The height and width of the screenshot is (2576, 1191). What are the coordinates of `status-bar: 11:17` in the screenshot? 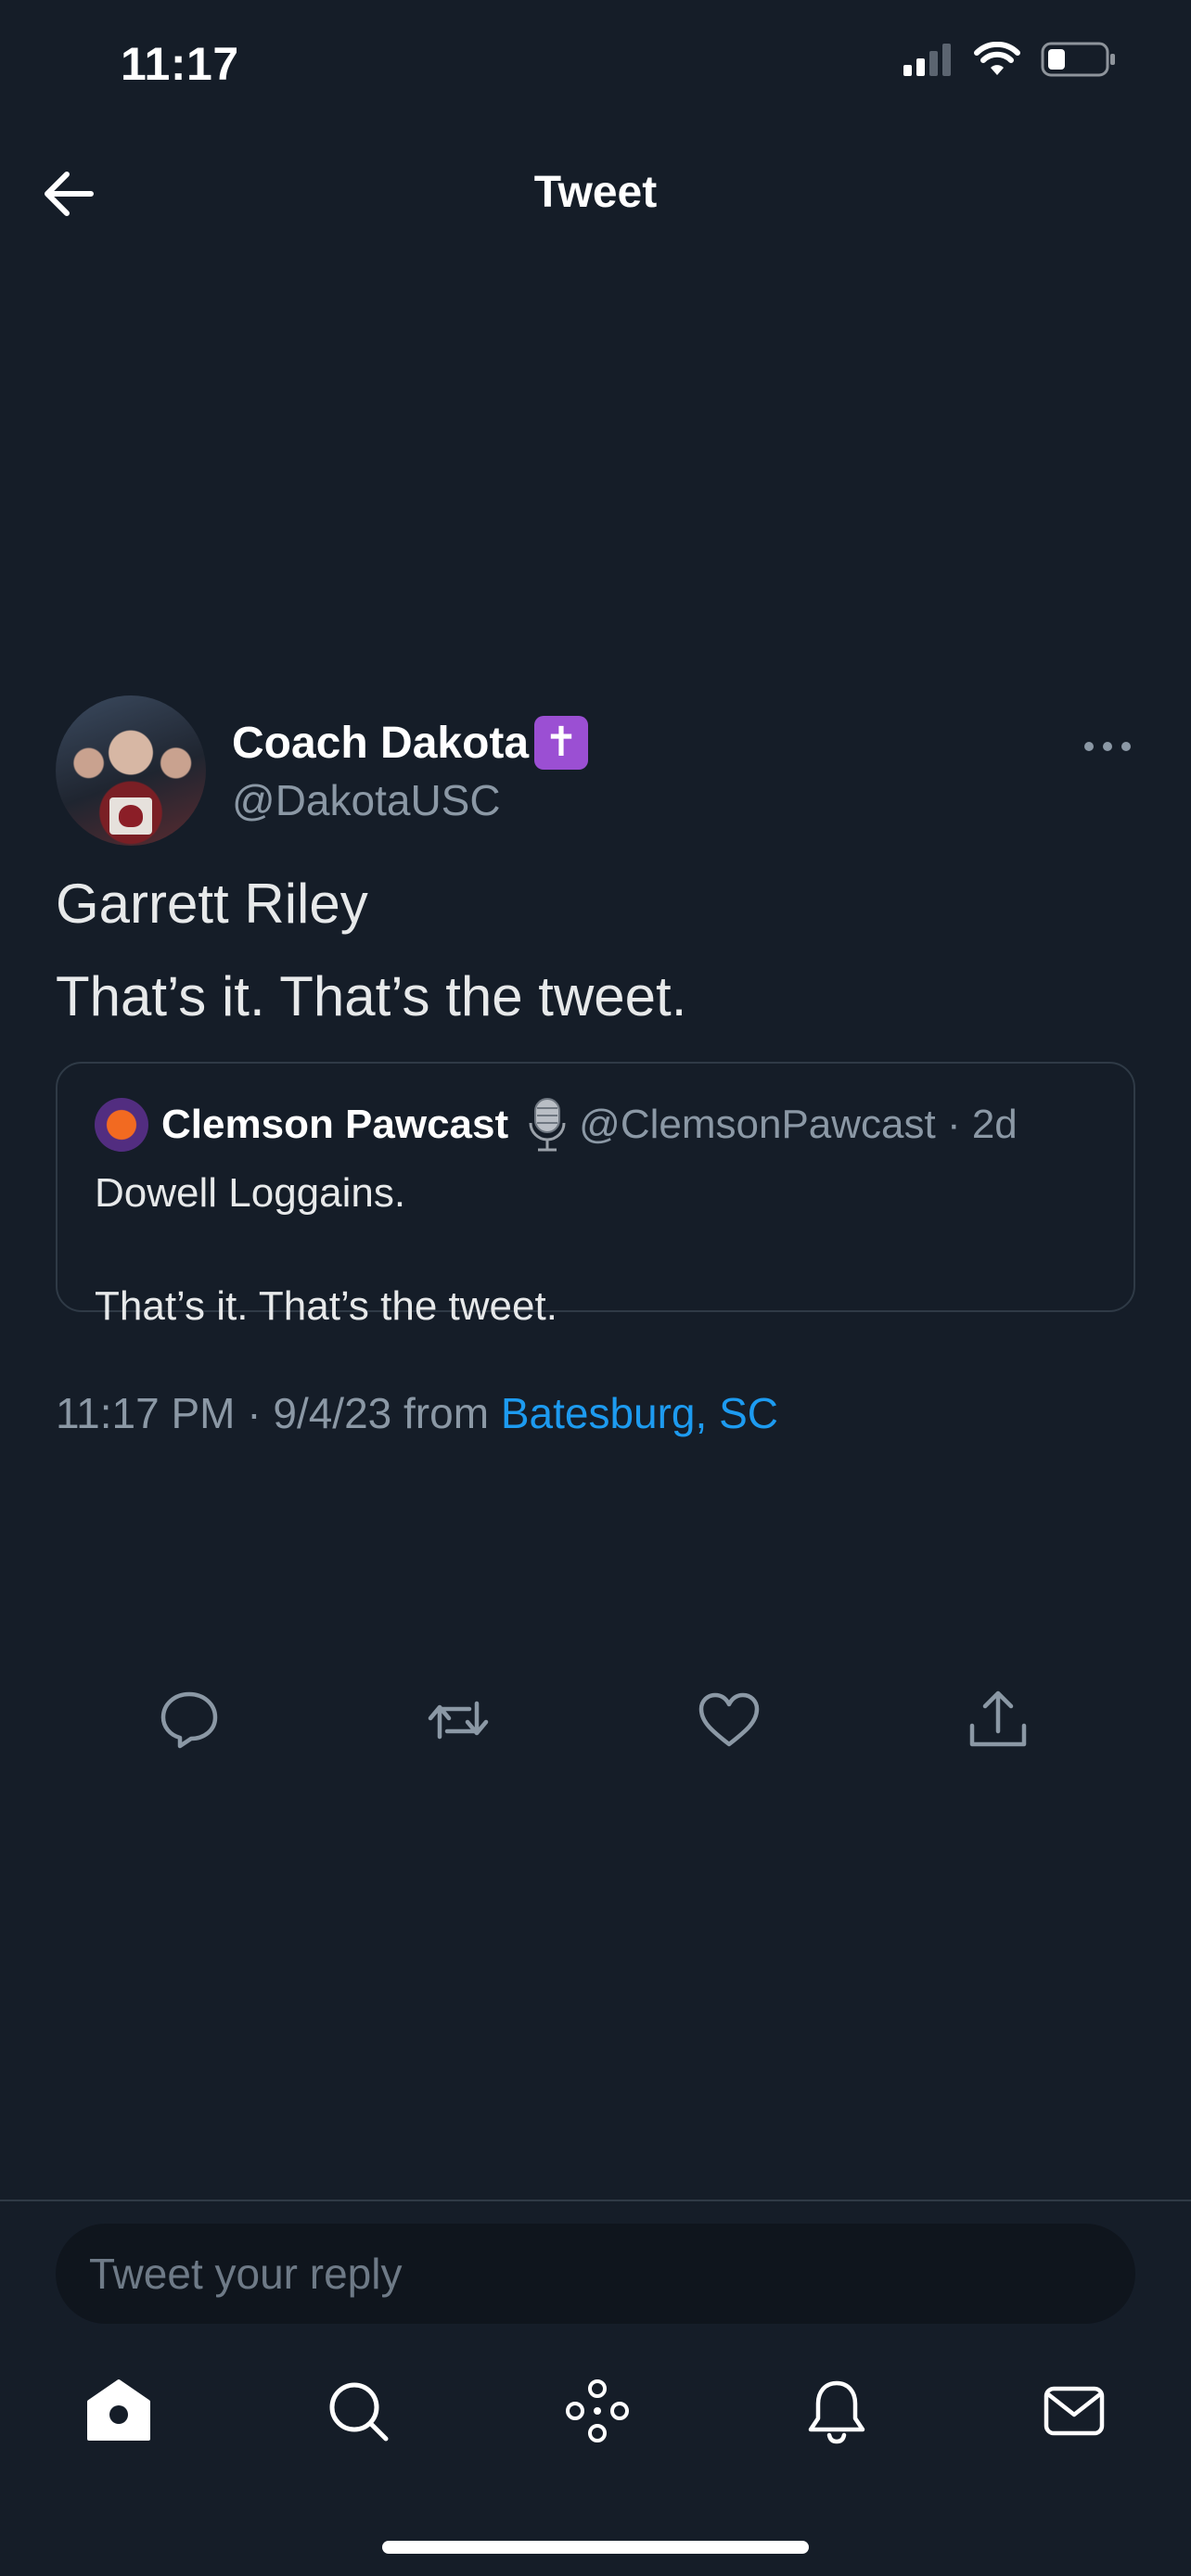 It's located at (595, 65).